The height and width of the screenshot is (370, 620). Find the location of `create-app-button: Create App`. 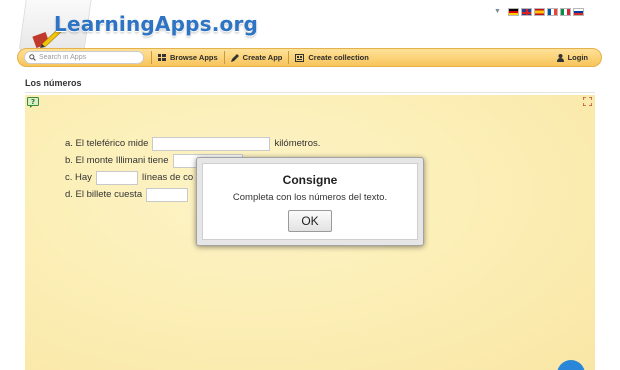

create-app-button: Create App is located at coordinates (256, 57).